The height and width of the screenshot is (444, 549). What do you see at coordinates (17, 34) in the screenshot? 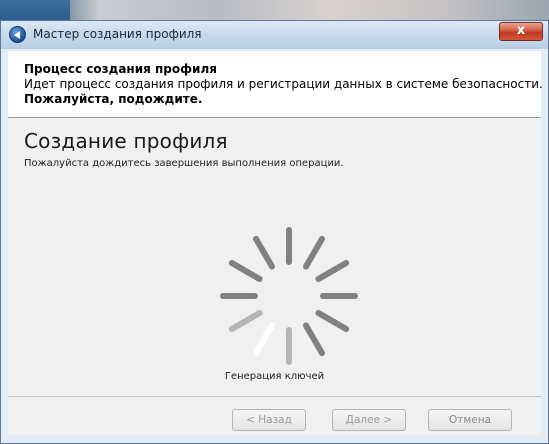
I see `wizard-app-icon` at bounding box center [17, 34].